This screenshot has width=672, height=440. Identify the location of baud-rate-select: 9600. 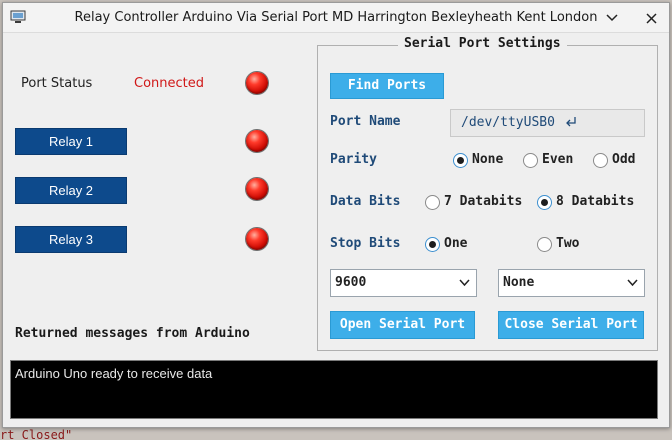
(403, 283).